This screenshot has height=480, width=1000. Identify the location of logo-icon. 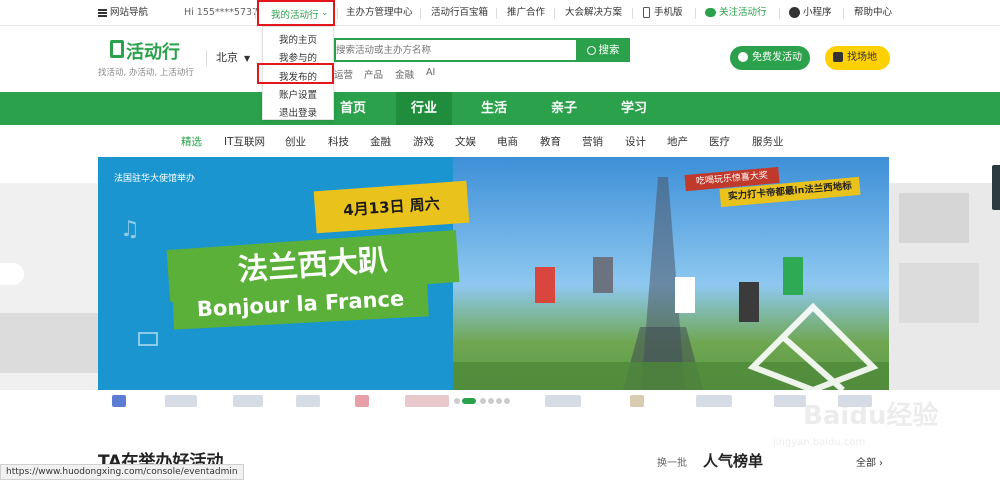
(117, 49).